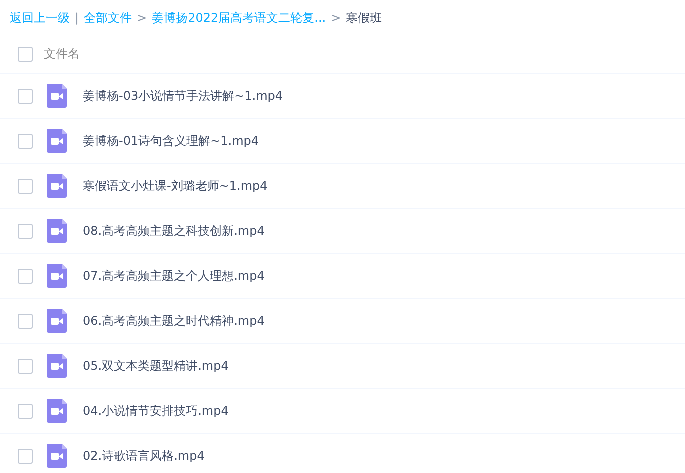  Describe the element at coordinates (174, 231) in the screenshot. I see `file-name: 08.高考高频主题之科技创新.mp4` at that location.